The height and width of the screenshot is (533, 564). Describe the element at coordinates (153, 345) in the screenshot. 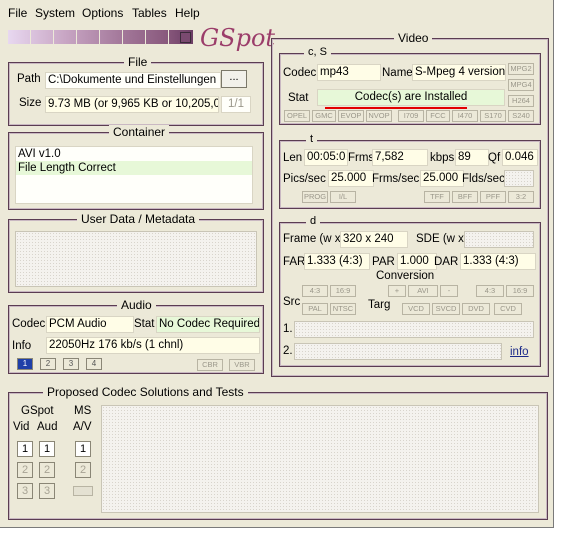

I see `audio-info-field: 22050Hz 176 kb/s (1 chnl)` at that location.